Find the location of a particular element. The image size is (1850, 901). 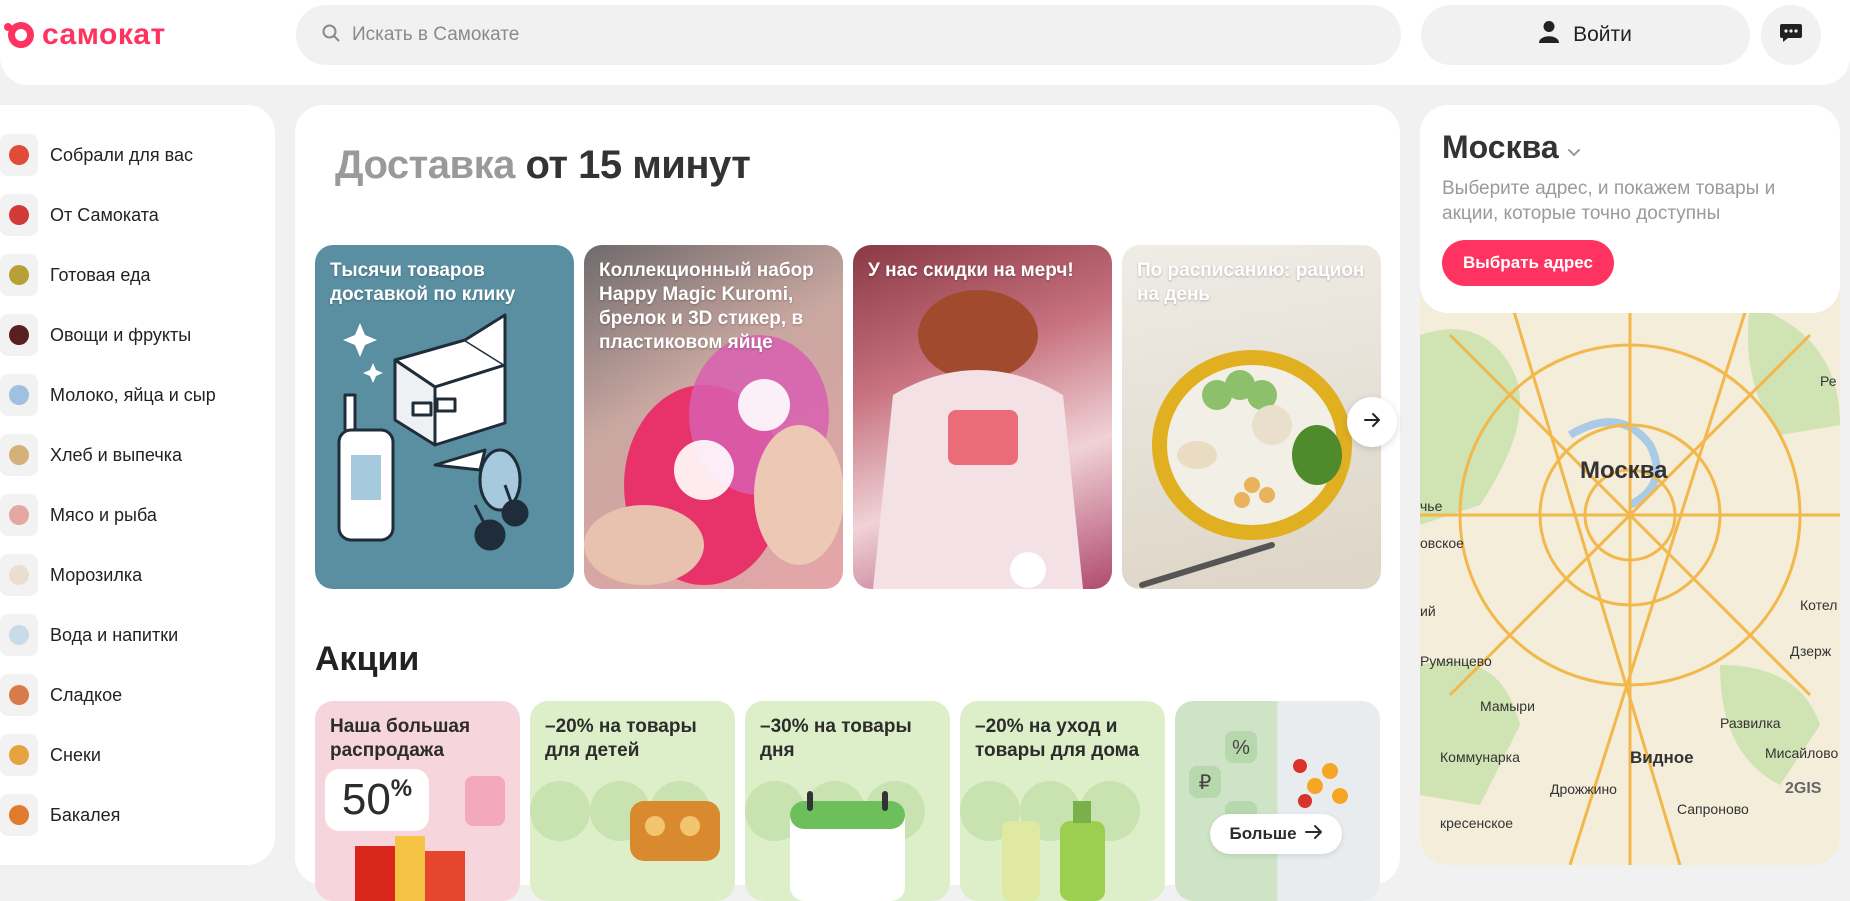

sidebar-category: Мясо и рыба is located at coordinates (137, 515).